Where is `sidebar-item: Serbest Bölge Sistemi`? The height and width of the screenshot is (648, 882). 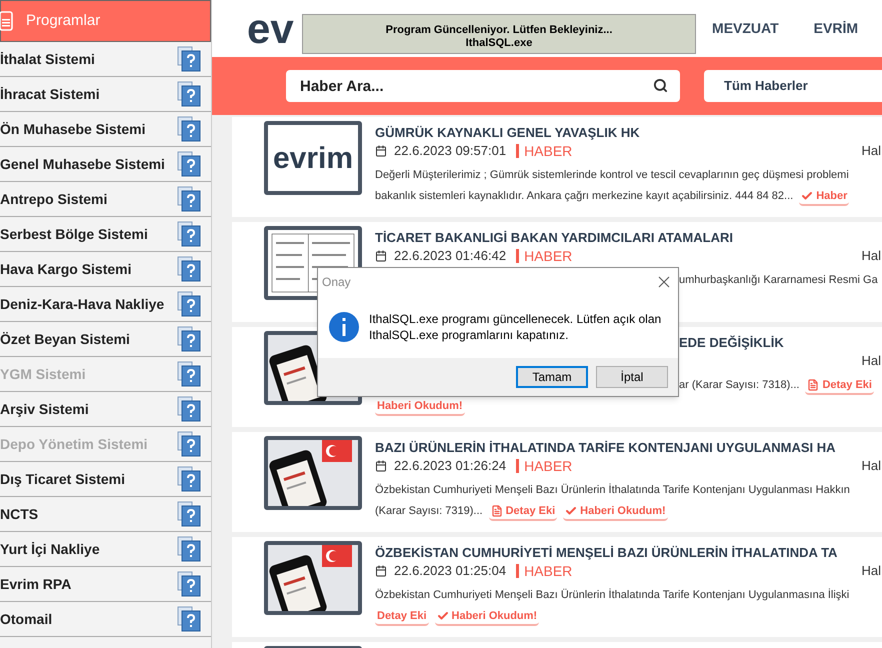
sidebar-item: Serbest Bölge Sistemi is located at coordinates (105, 234).